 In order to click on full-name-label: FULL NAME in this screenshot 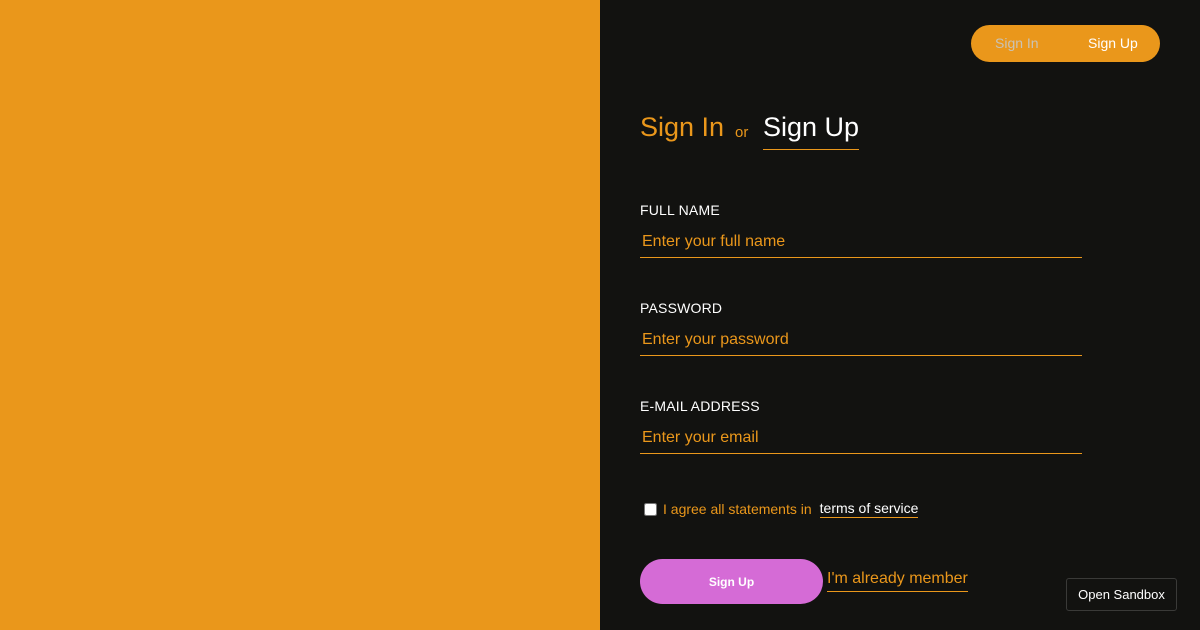, I will do `click(680, 210)`.